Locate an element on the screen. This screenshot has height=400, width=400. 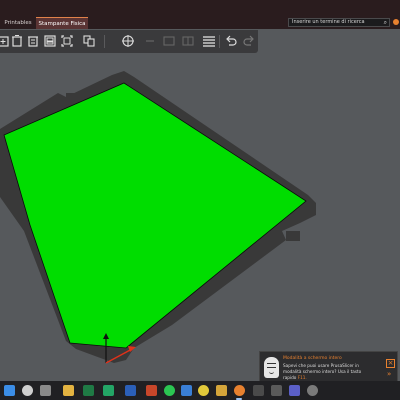
undo-icon is located at coordinates (231, 41).